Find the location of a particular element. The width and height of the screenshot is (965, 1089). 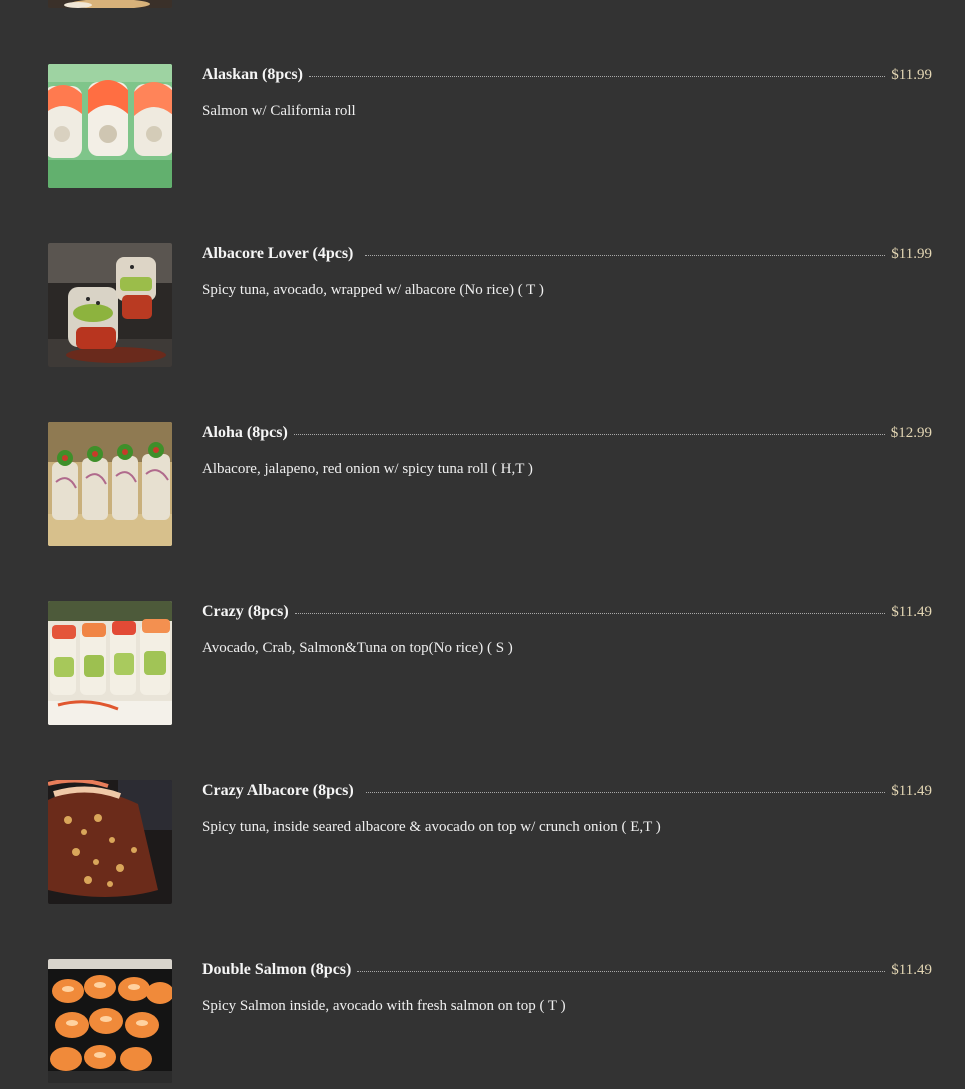

item-title-row: Crazy (8pcs) $11.49 is located at coordinates (567, 615).